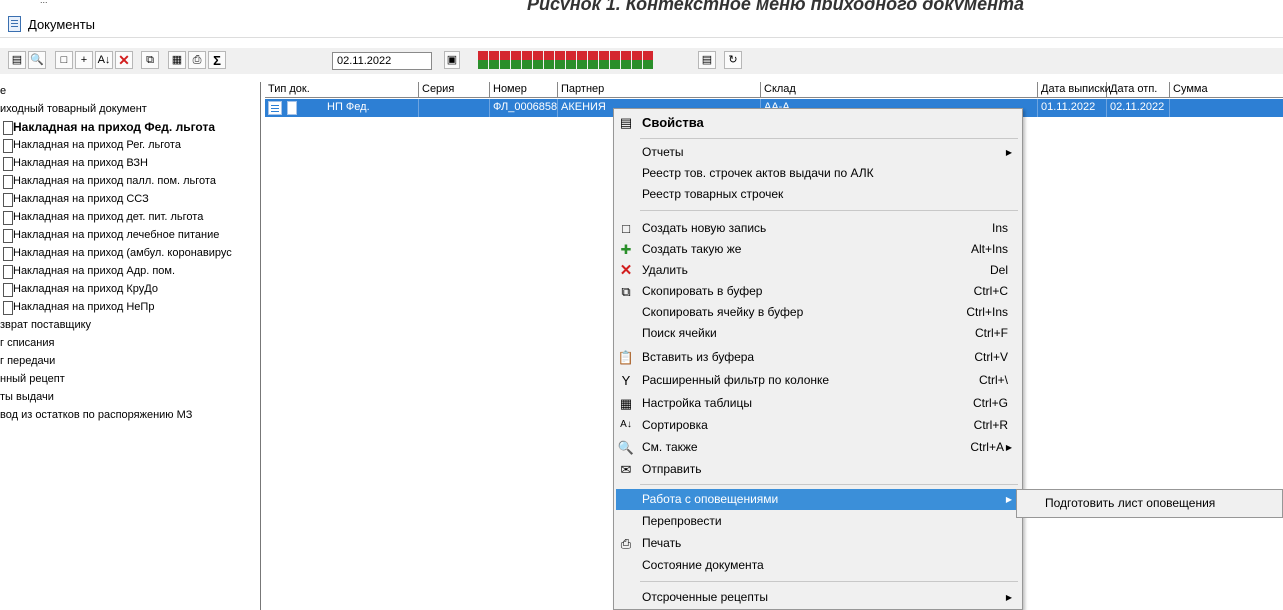  Describe the element at coordinates (818, 403) in the screenshot. I see `menu-item-table-settings: ▦ Настройка таблицы Ctrl+G` at that location.